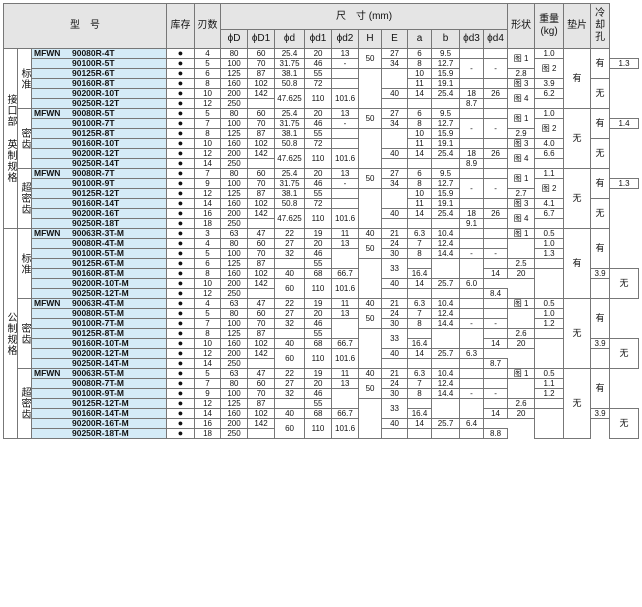 The image size is (642, 607). I want to click on b-cell: 25.7, so click(446, 423).